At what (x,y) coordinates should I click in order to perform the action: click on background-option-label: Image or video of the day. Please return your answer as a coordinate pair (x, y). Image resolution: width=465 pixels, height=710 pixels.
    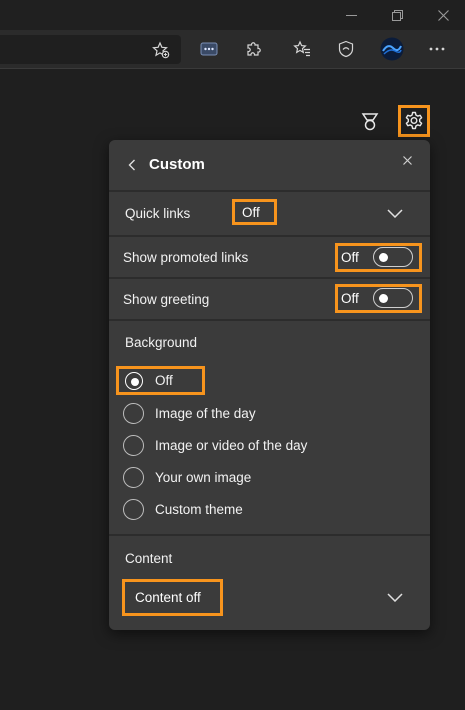
    Looking at the image, I should click on (231, 445).